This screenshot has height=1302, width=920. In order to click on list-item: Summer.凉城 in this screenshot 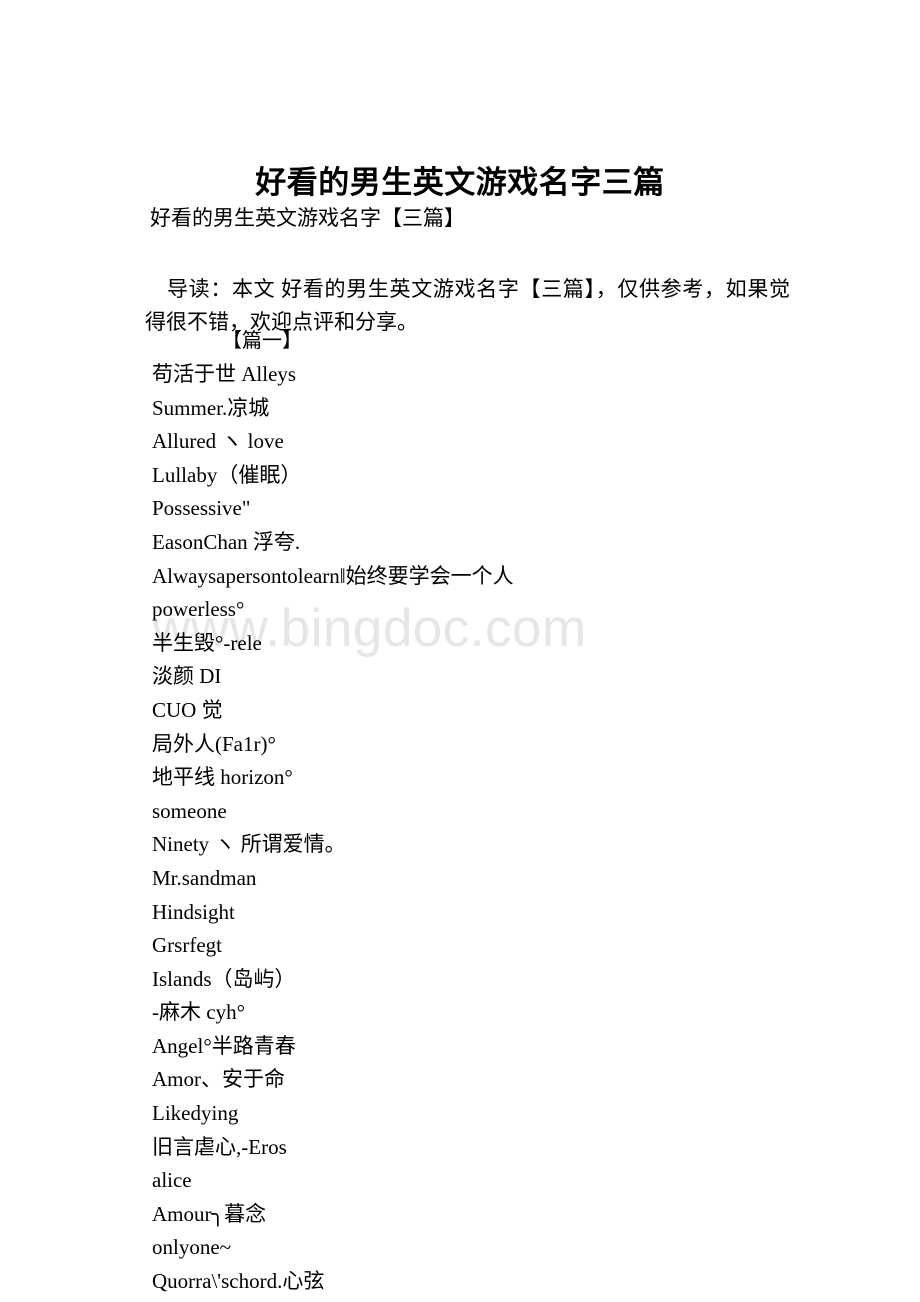, I will do `click(211, 407)`.